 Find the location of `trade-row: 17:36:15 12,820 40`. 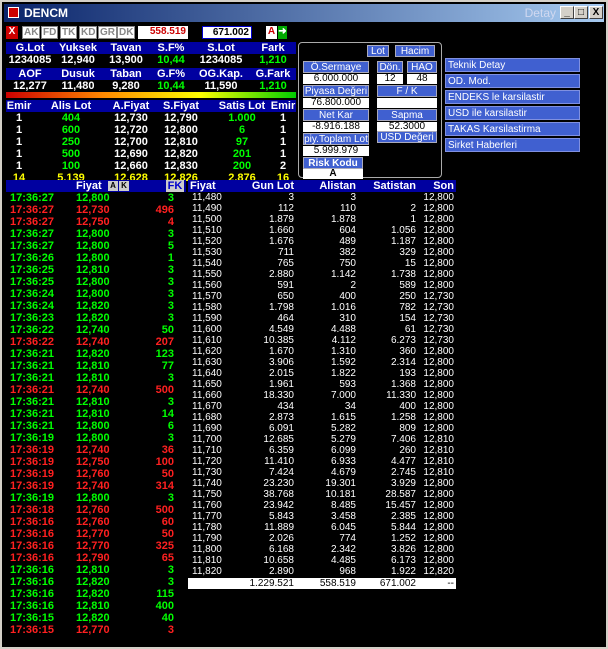

trade-row: 17:36:15 12,820 40 is located at coordinates (96, 618).